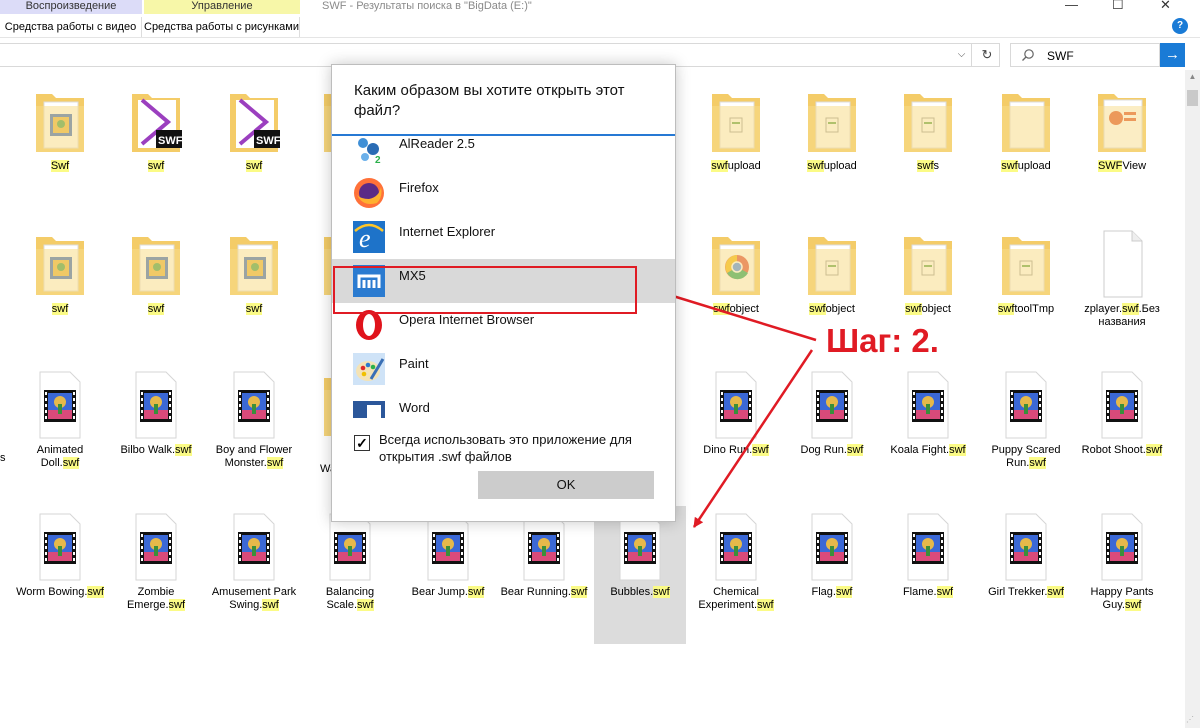 The width and height of the screenshot is (1200, 728). What do you see at coordinates (1122, 278) in the screenshot?
I see `file-item: zplayer.swf.Без названия` at bounding box center [1122, 278].